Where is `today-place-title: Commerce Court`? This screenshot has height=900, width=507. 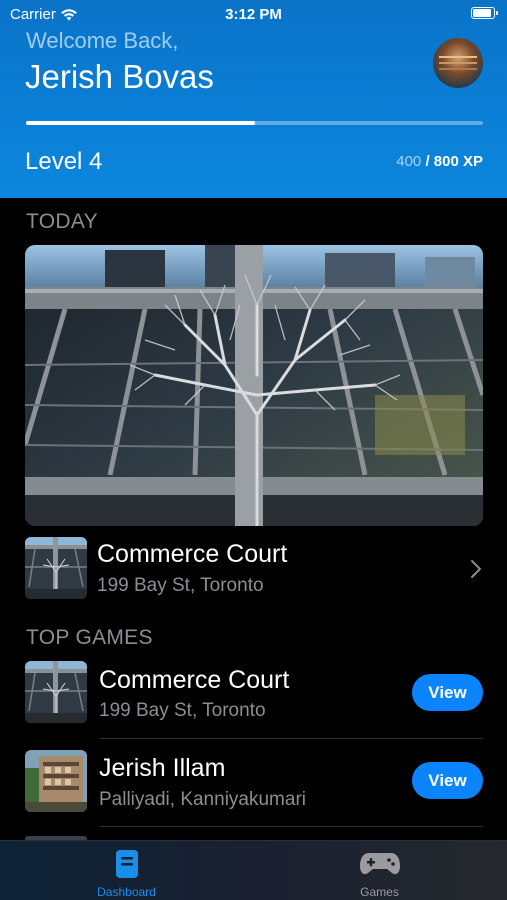 today-place-title: Commerce Court is located at coordinates (192, 554).